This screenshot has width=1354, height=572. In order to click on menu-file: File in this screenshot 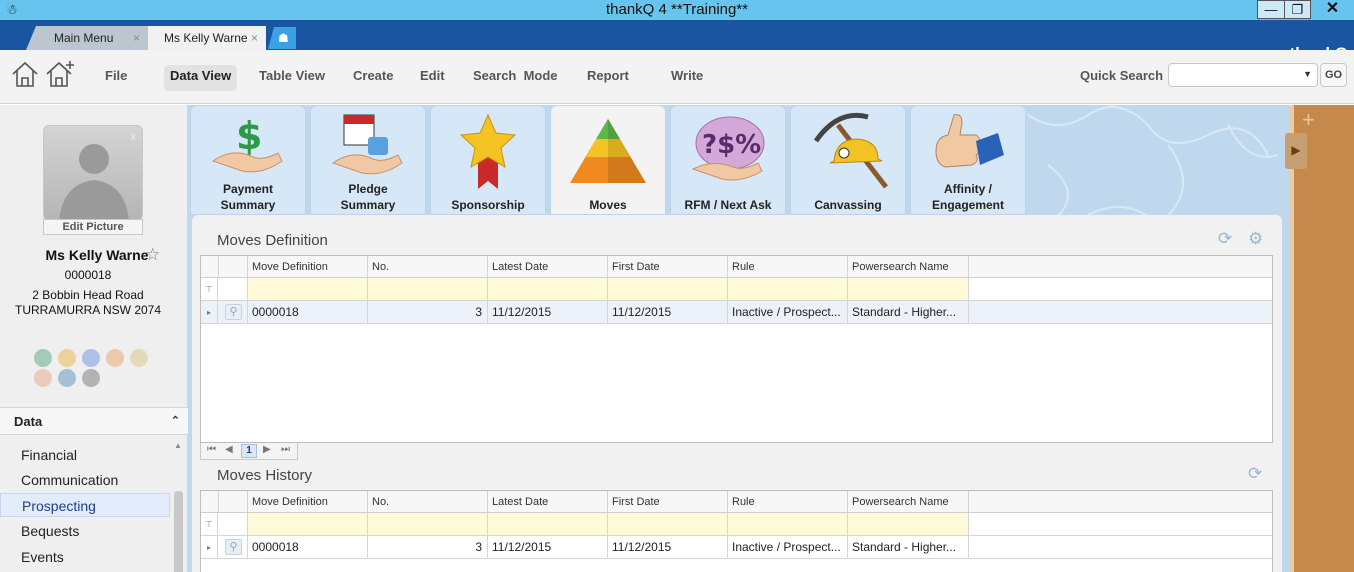, I will do `click(116, 78)`.